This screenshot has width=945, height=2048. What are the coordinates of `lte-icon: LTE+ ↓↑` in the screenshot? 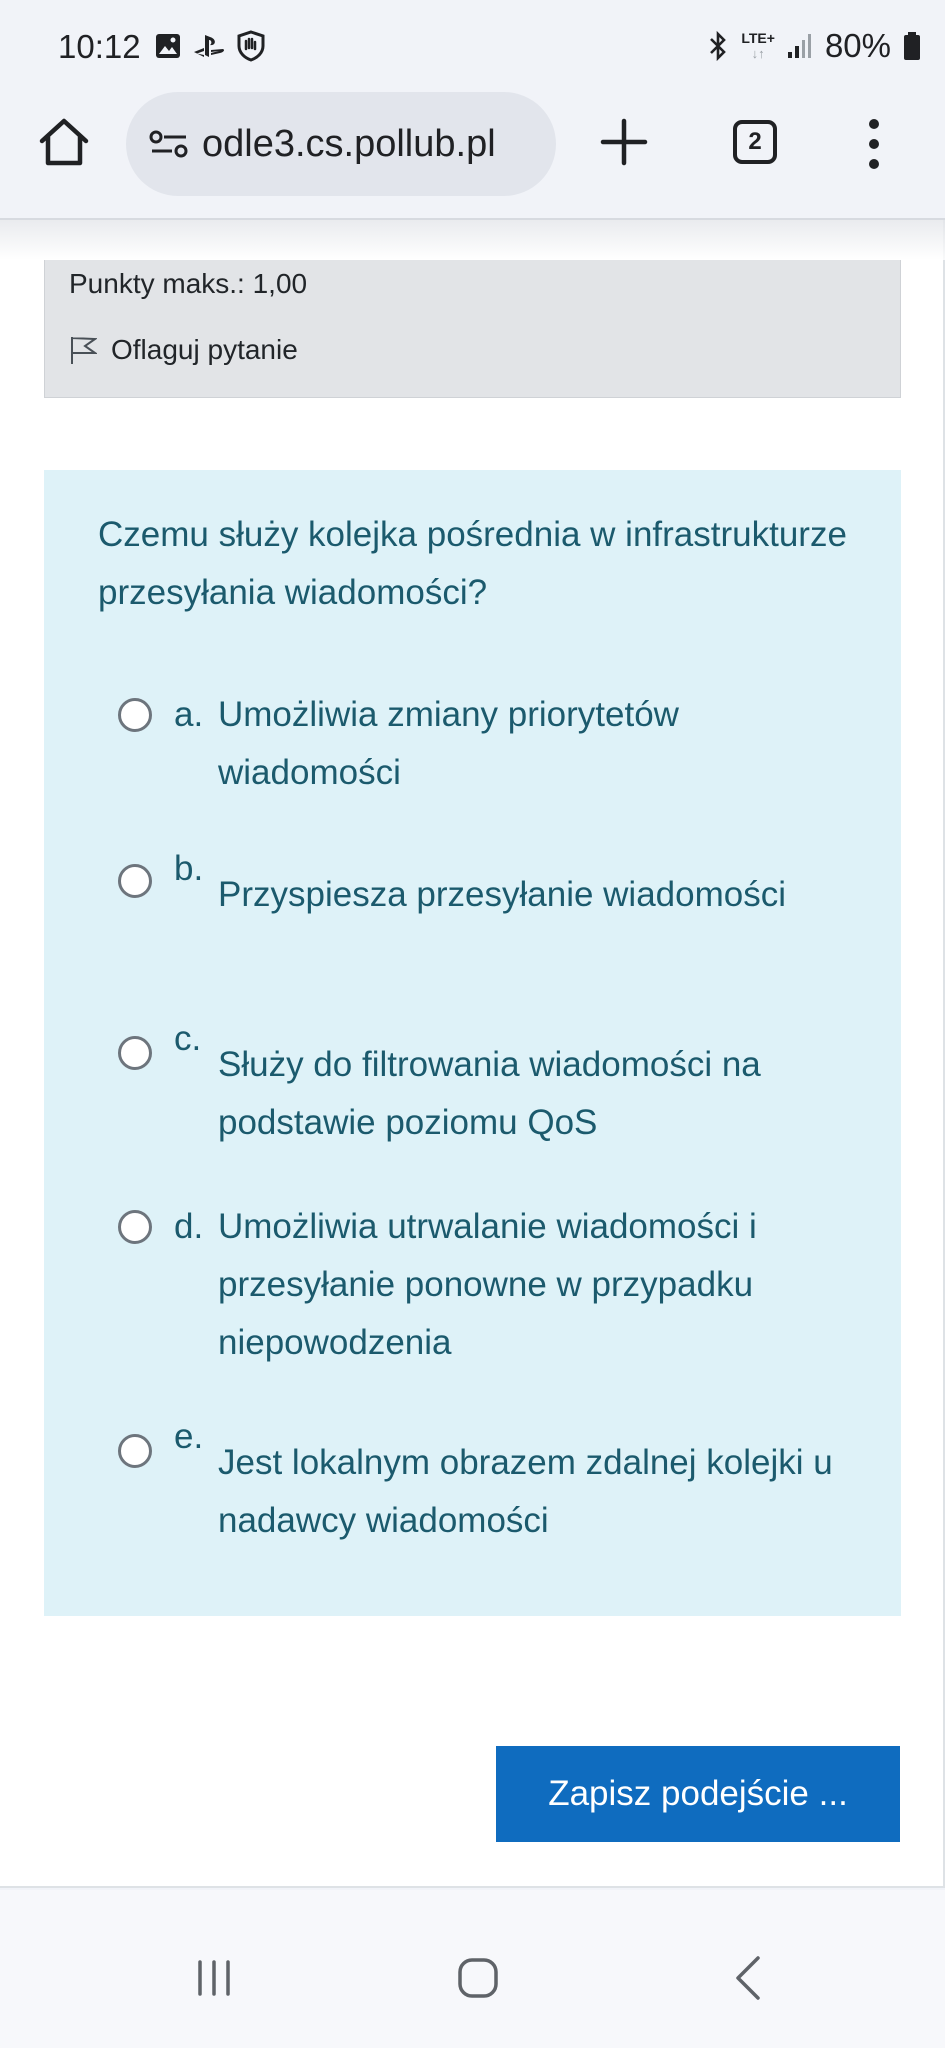 It's located at (758, 46).